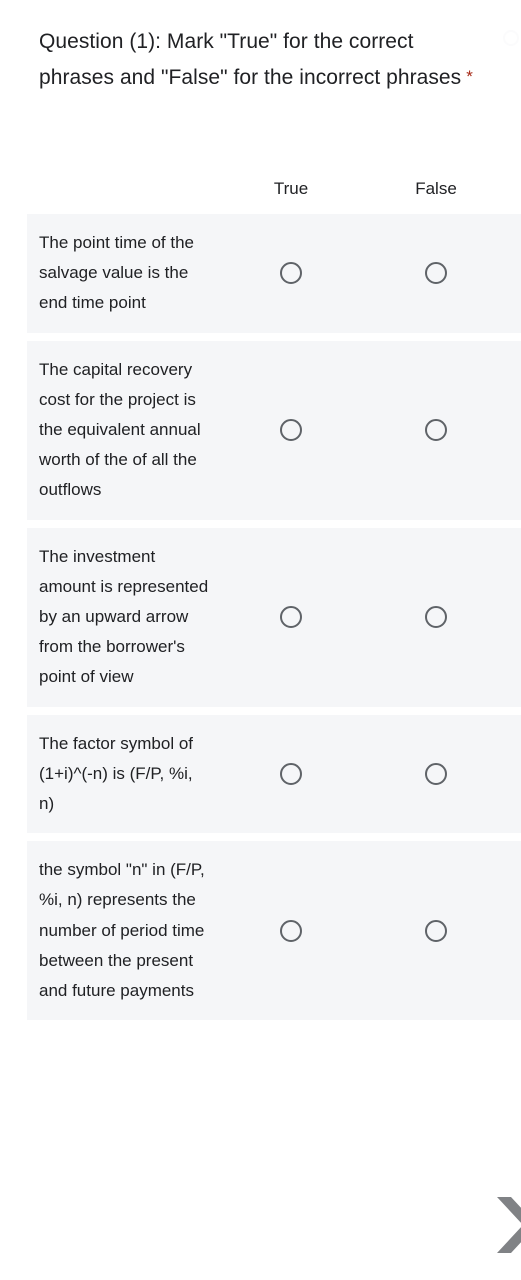 This screenshot has width=521, height=1280. What do you see at coordinates (291, 188) in the screenshot?
I see `column-header-true: True` at bounding box center [291, 188].